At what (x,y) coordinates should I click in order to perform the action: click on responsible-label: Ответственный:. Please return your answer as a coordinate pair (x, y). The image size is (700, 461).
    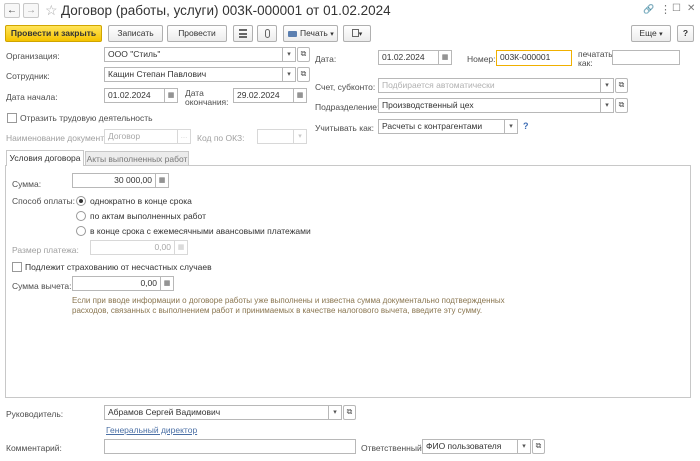
    Looking at the image, I should click on (393, 448).